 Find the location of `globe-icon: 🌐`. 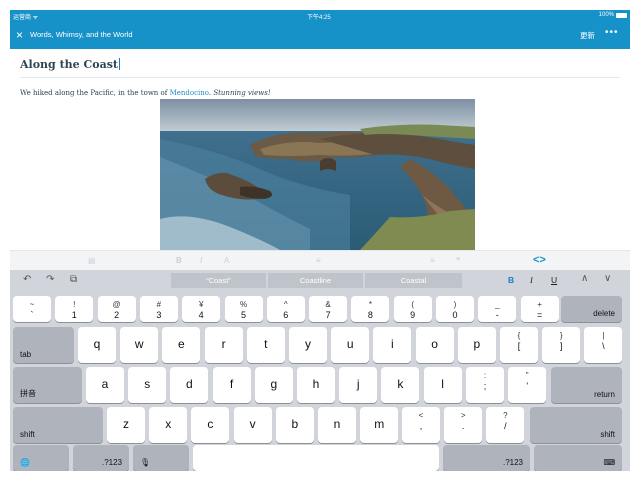

globe-icon: 🌐 is located at coordinates (25, 462).